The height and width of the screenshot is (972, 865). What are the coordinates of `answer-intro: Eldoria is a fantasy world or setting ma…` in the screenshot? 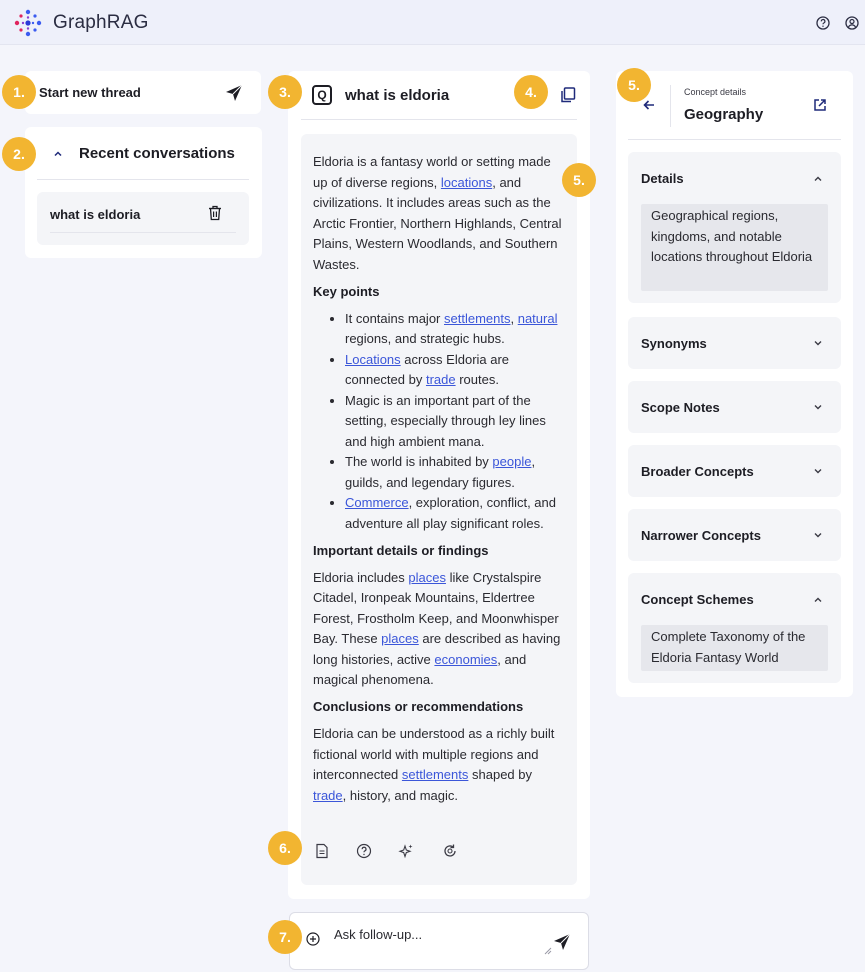 It's located at (437, 213).